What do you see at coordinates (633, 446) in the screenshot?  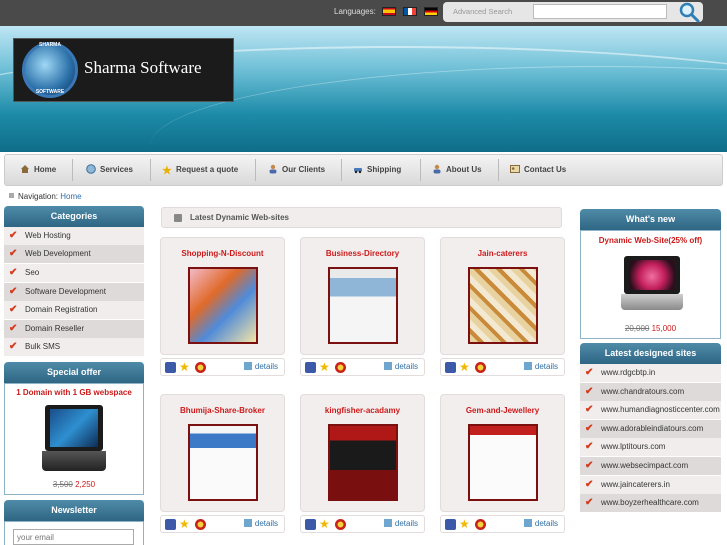 I see `site-label: www.lptitours.com` at bounding box center [633, 446].